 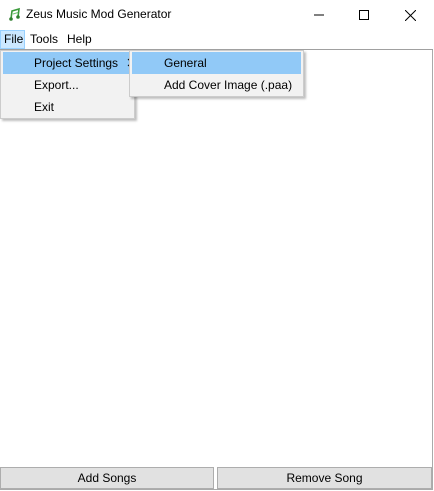 I want to click on close-icon, so click(x=410, y=15).